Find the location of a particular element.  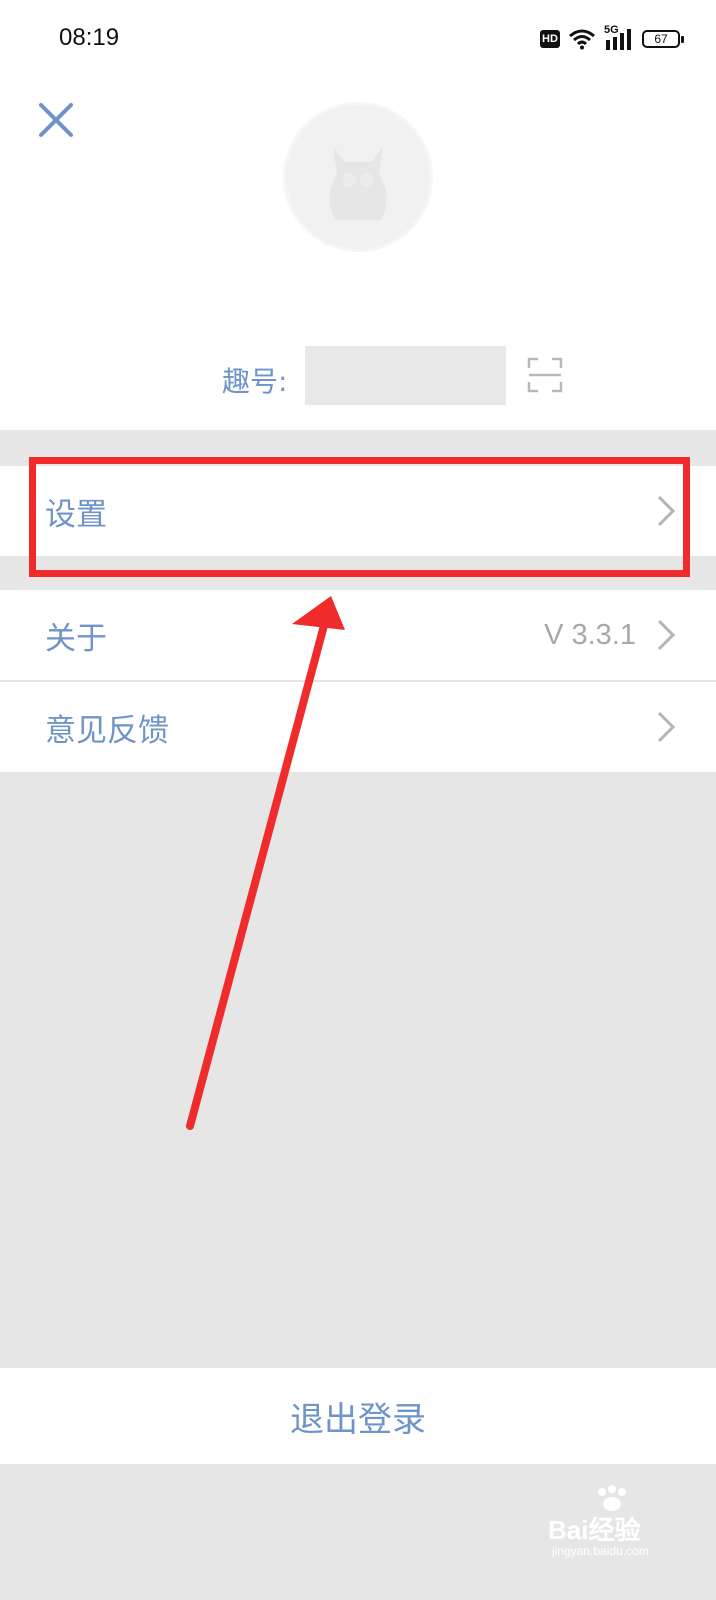

status-icons: HD 5G 67 is located at coordinates (612, 38).